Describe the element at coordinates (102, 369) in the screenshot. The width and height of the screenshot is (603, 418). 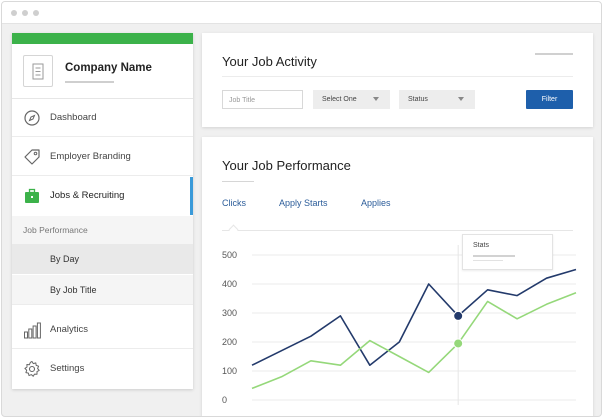
I see `sidebar-item-settings: Settings` at that location.